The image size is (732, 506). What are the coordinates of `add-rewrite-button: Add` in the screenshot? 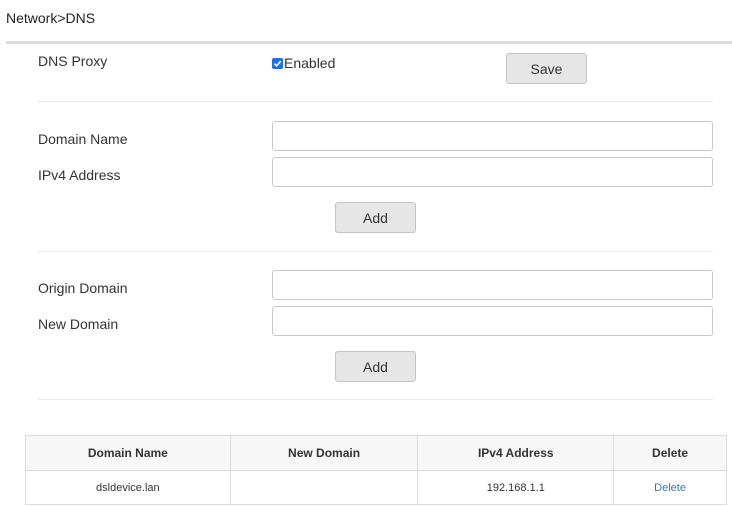 It's located at (375, 366).